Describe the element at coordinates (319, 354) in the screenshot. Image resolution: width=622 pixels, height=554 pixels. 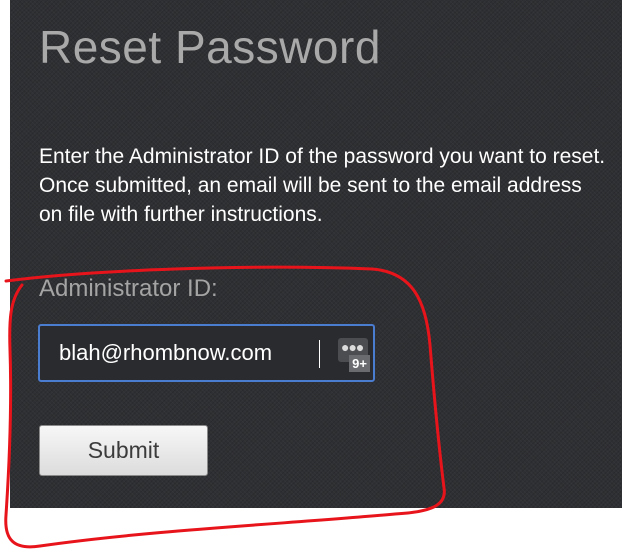
I see `text-caret` at that location.